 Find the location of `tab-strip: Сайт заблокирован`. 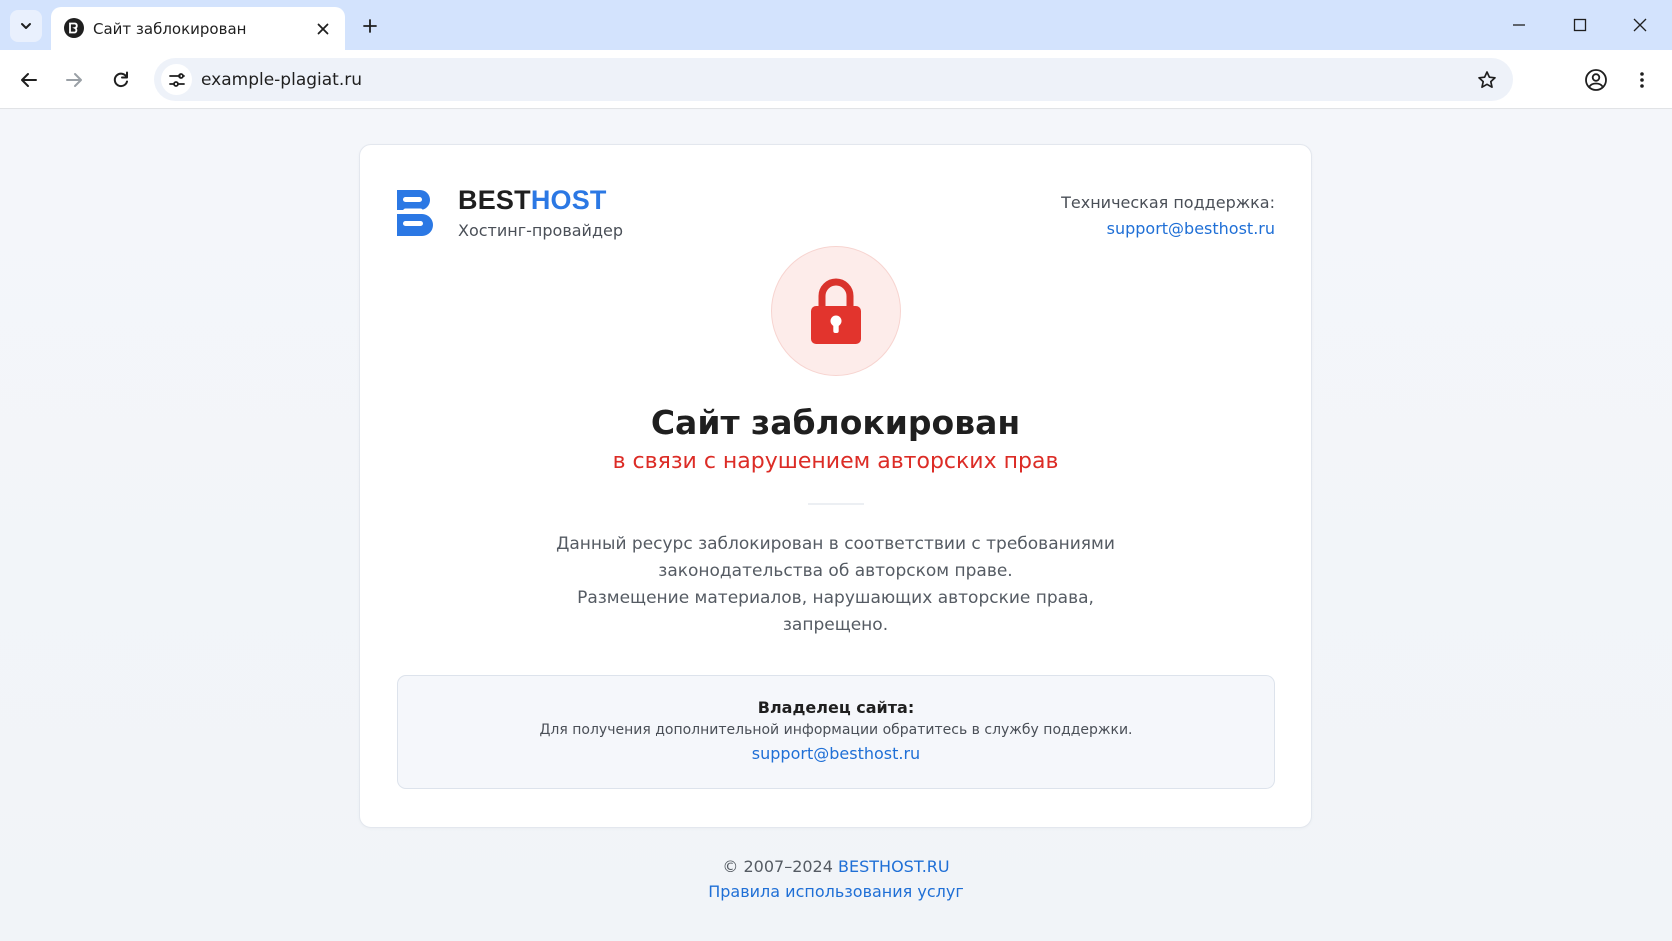

tab-strip: Сайт заблокирован is located at coordinates (836, 25).